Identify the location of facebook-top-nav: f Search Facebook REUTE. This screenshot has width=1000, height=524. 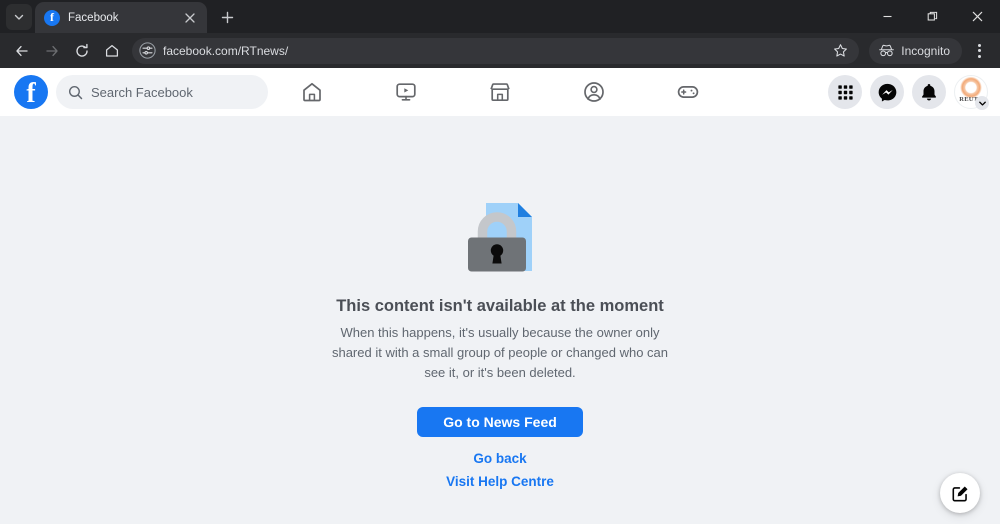
(500, 92).